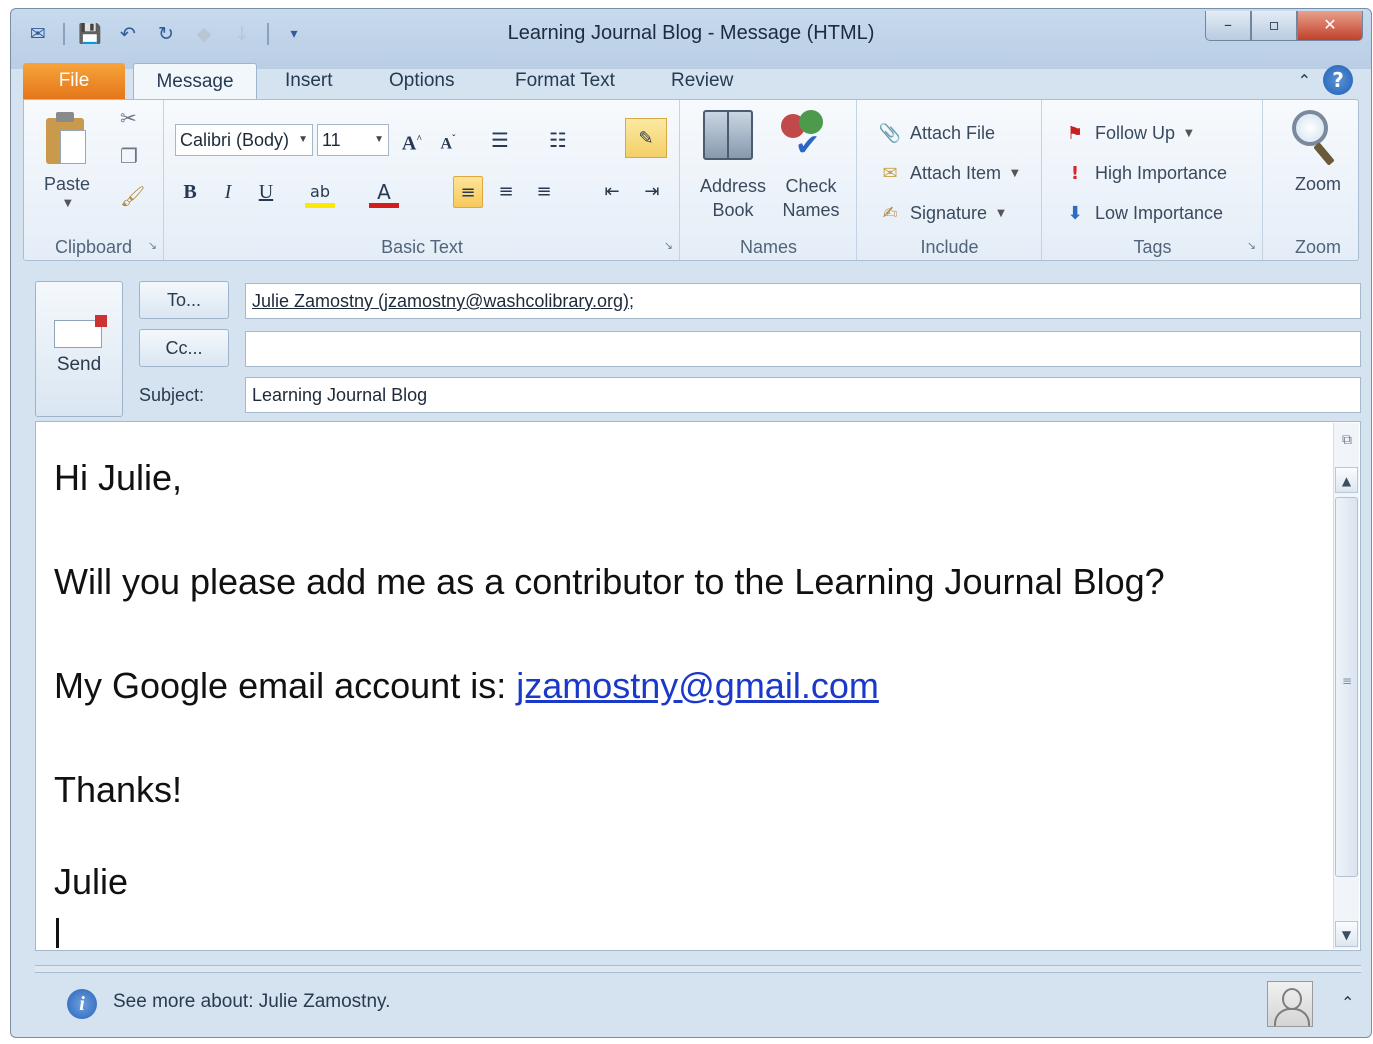 The image size is (1373, 1044). What do you see at coordinates (1075, 173) in the screenshot?
I see `exclamation-icon: !` at bounding box center [1075, 173].